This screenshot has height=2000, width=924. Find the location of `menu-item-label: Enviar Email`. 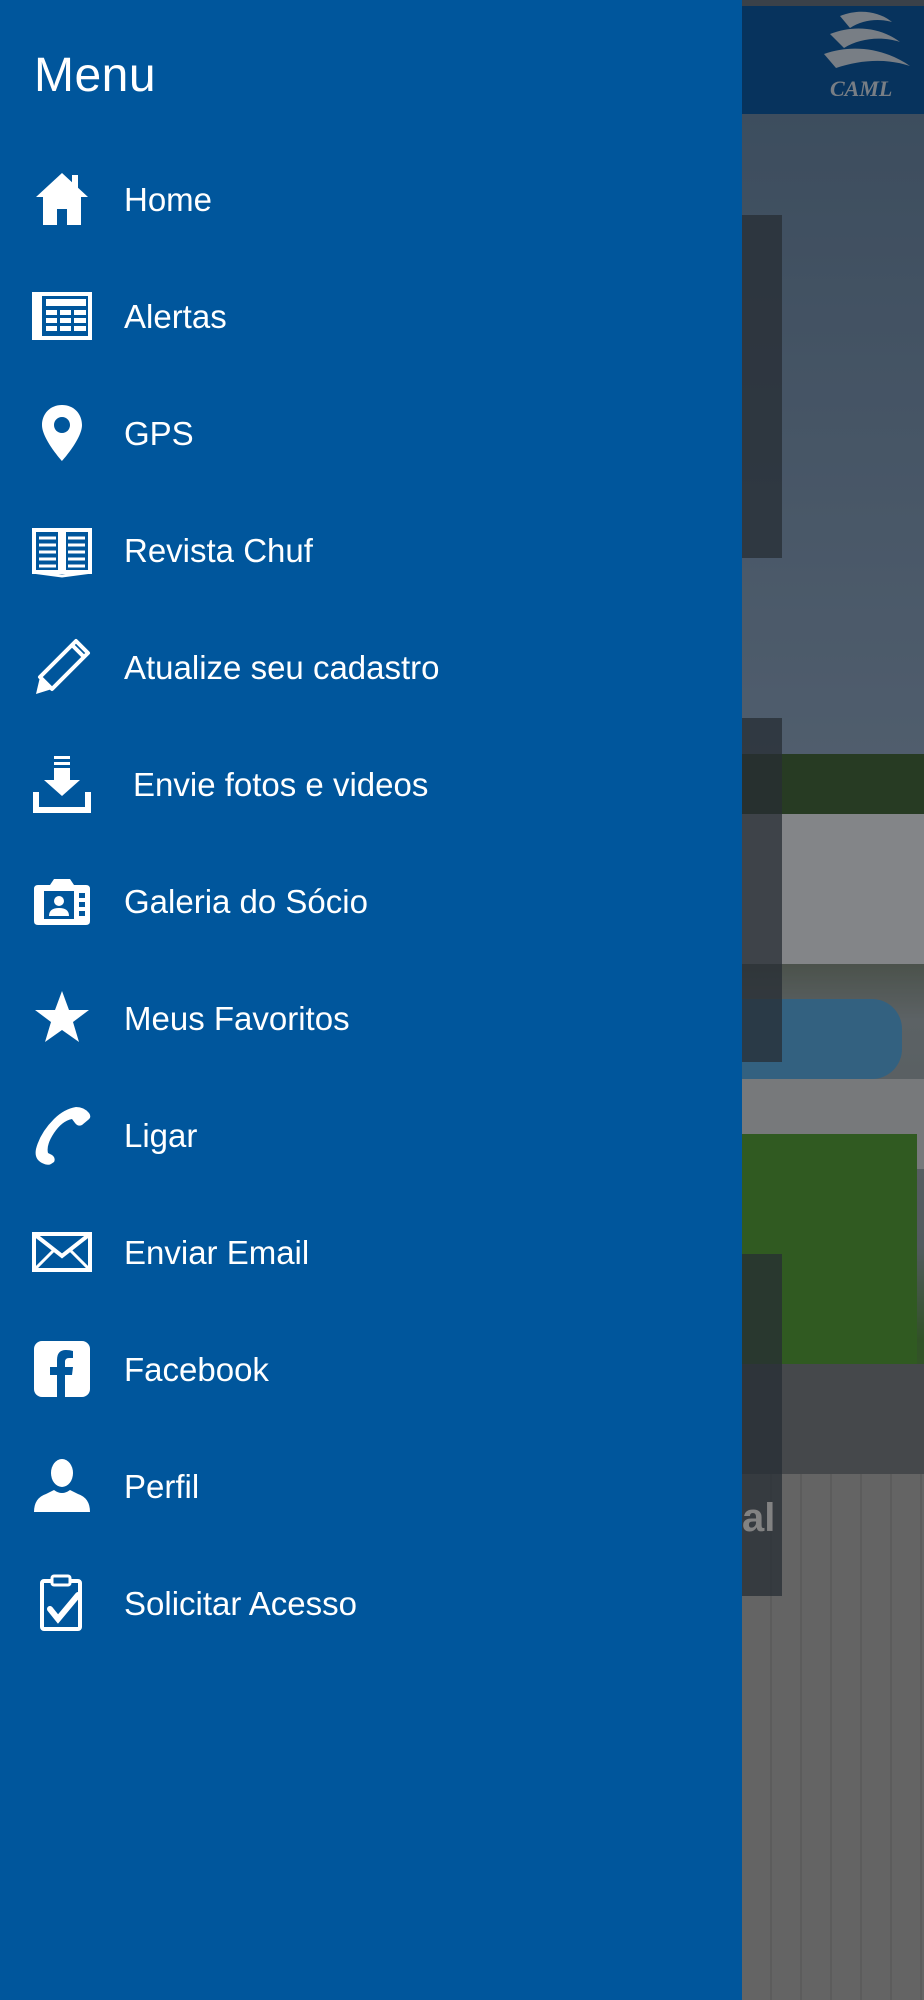

menu-item-label: Enviar Email is located at coordinates (217, 1252).